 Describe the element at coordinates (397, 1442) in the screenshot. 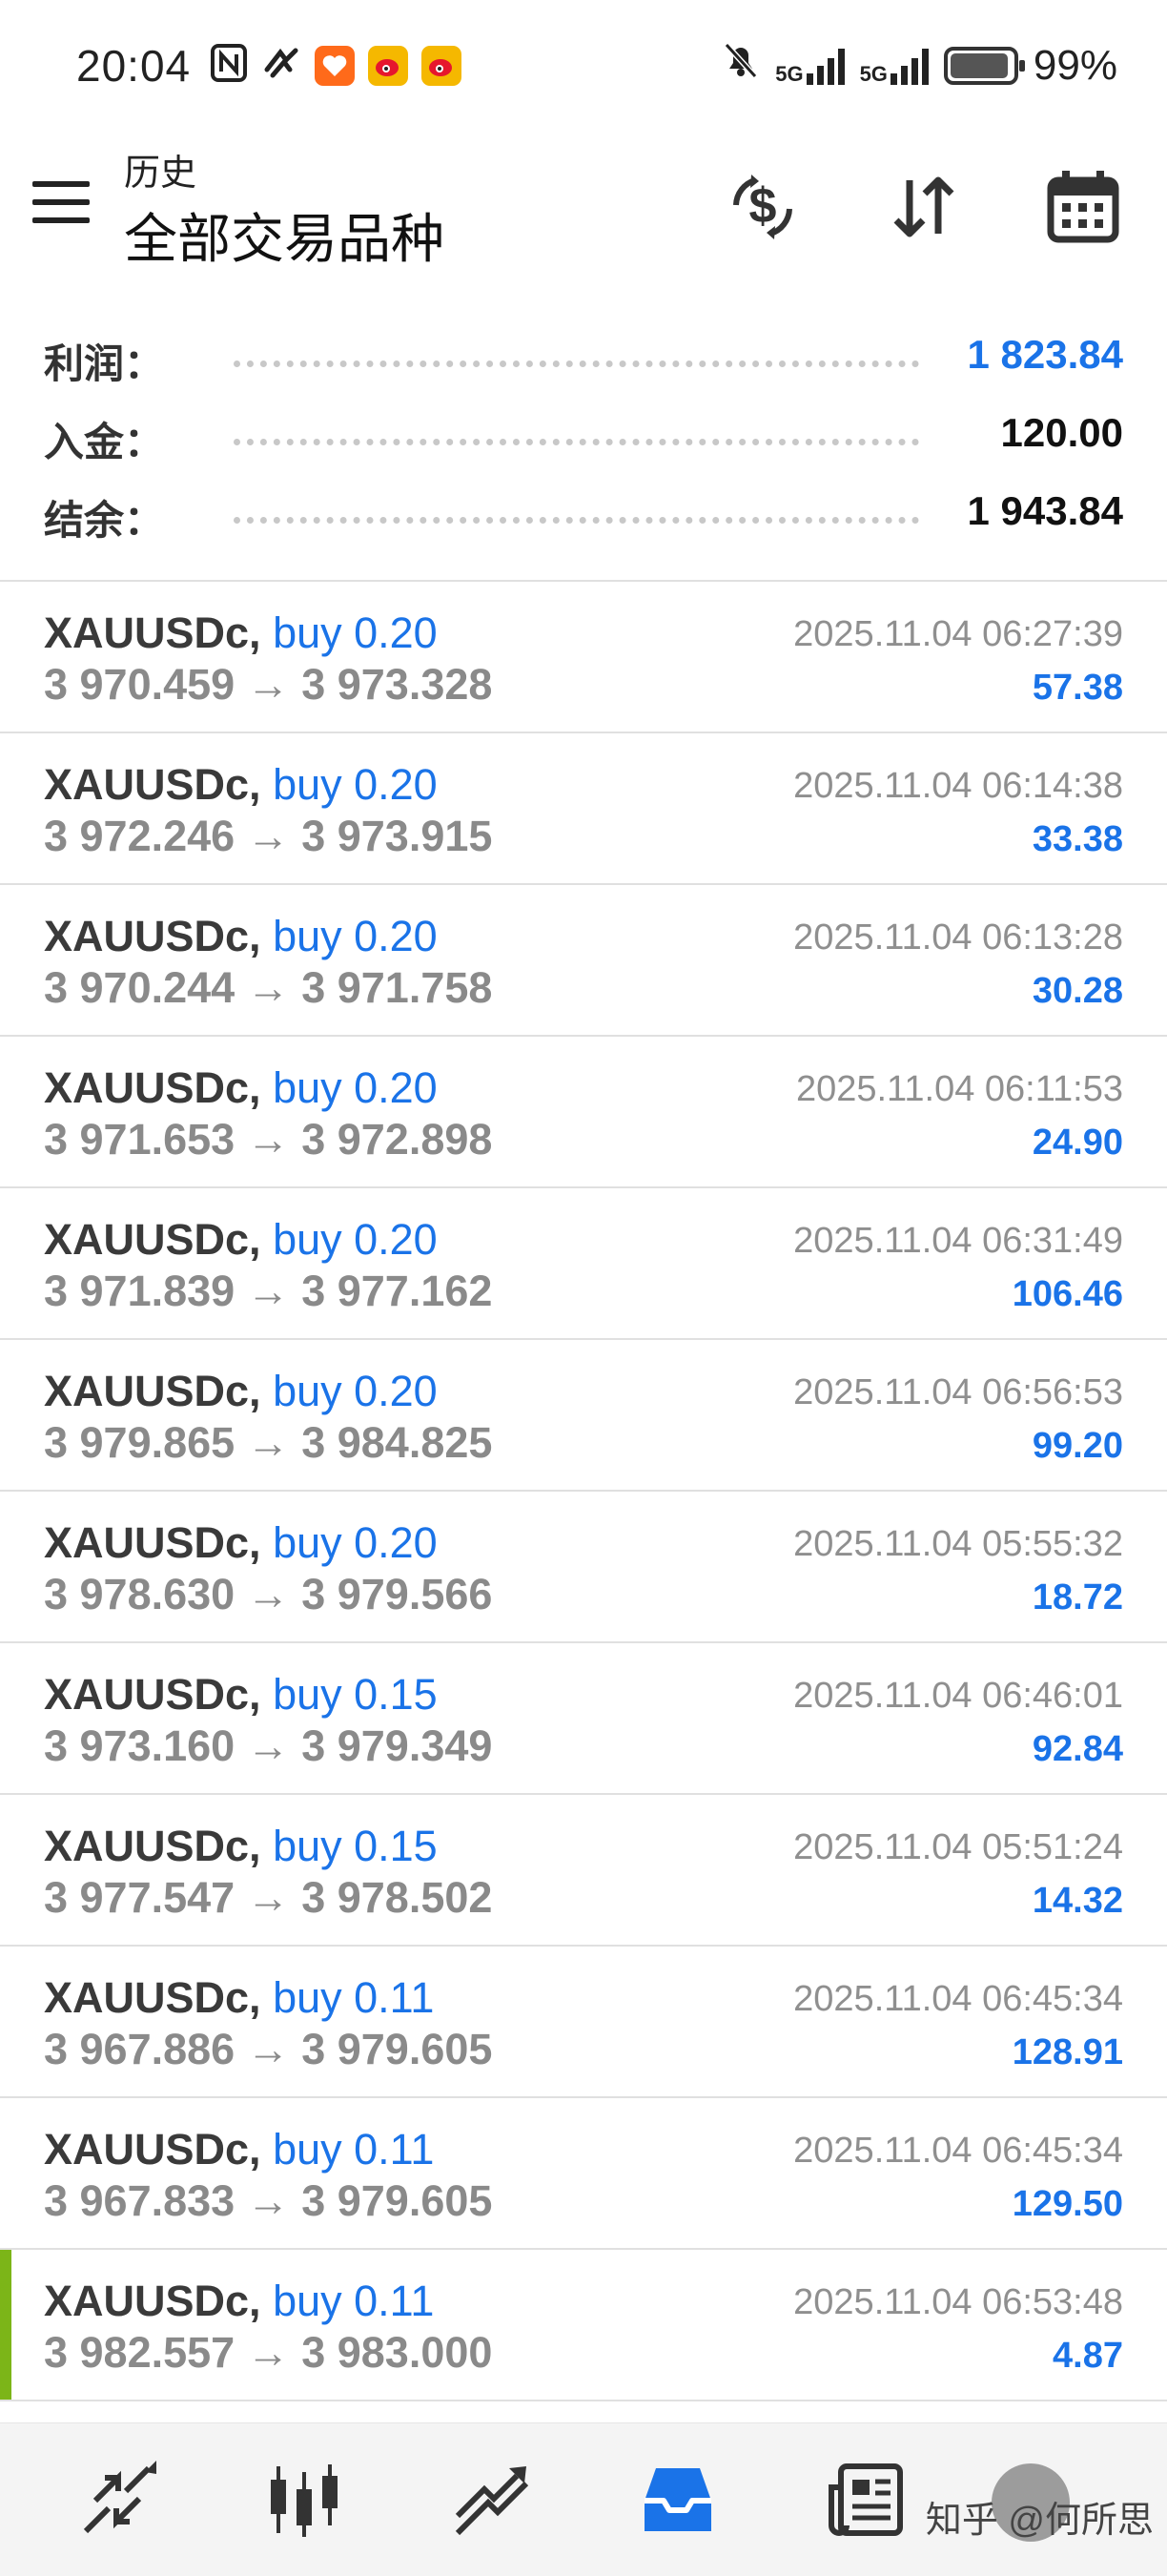

I see `close-price: 3 984.825` at that location.